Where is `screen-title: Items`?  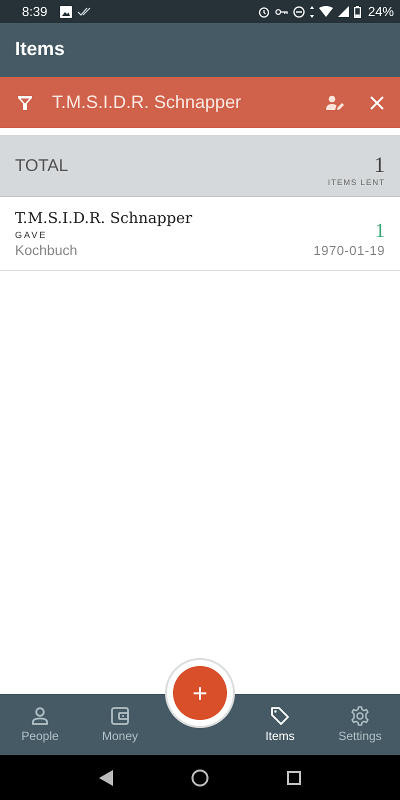 screen-title: Items is located at coordinates (40, 50).